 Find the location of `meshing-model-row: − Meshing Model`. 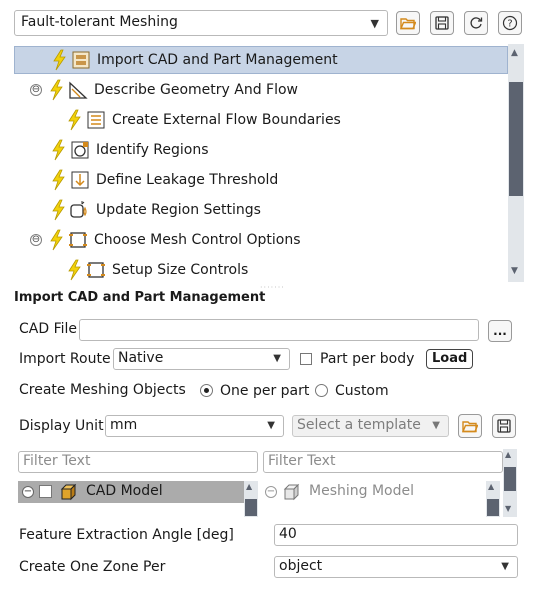

meshing-model-row: − Meshing Model is located at coordinates (374, 492).